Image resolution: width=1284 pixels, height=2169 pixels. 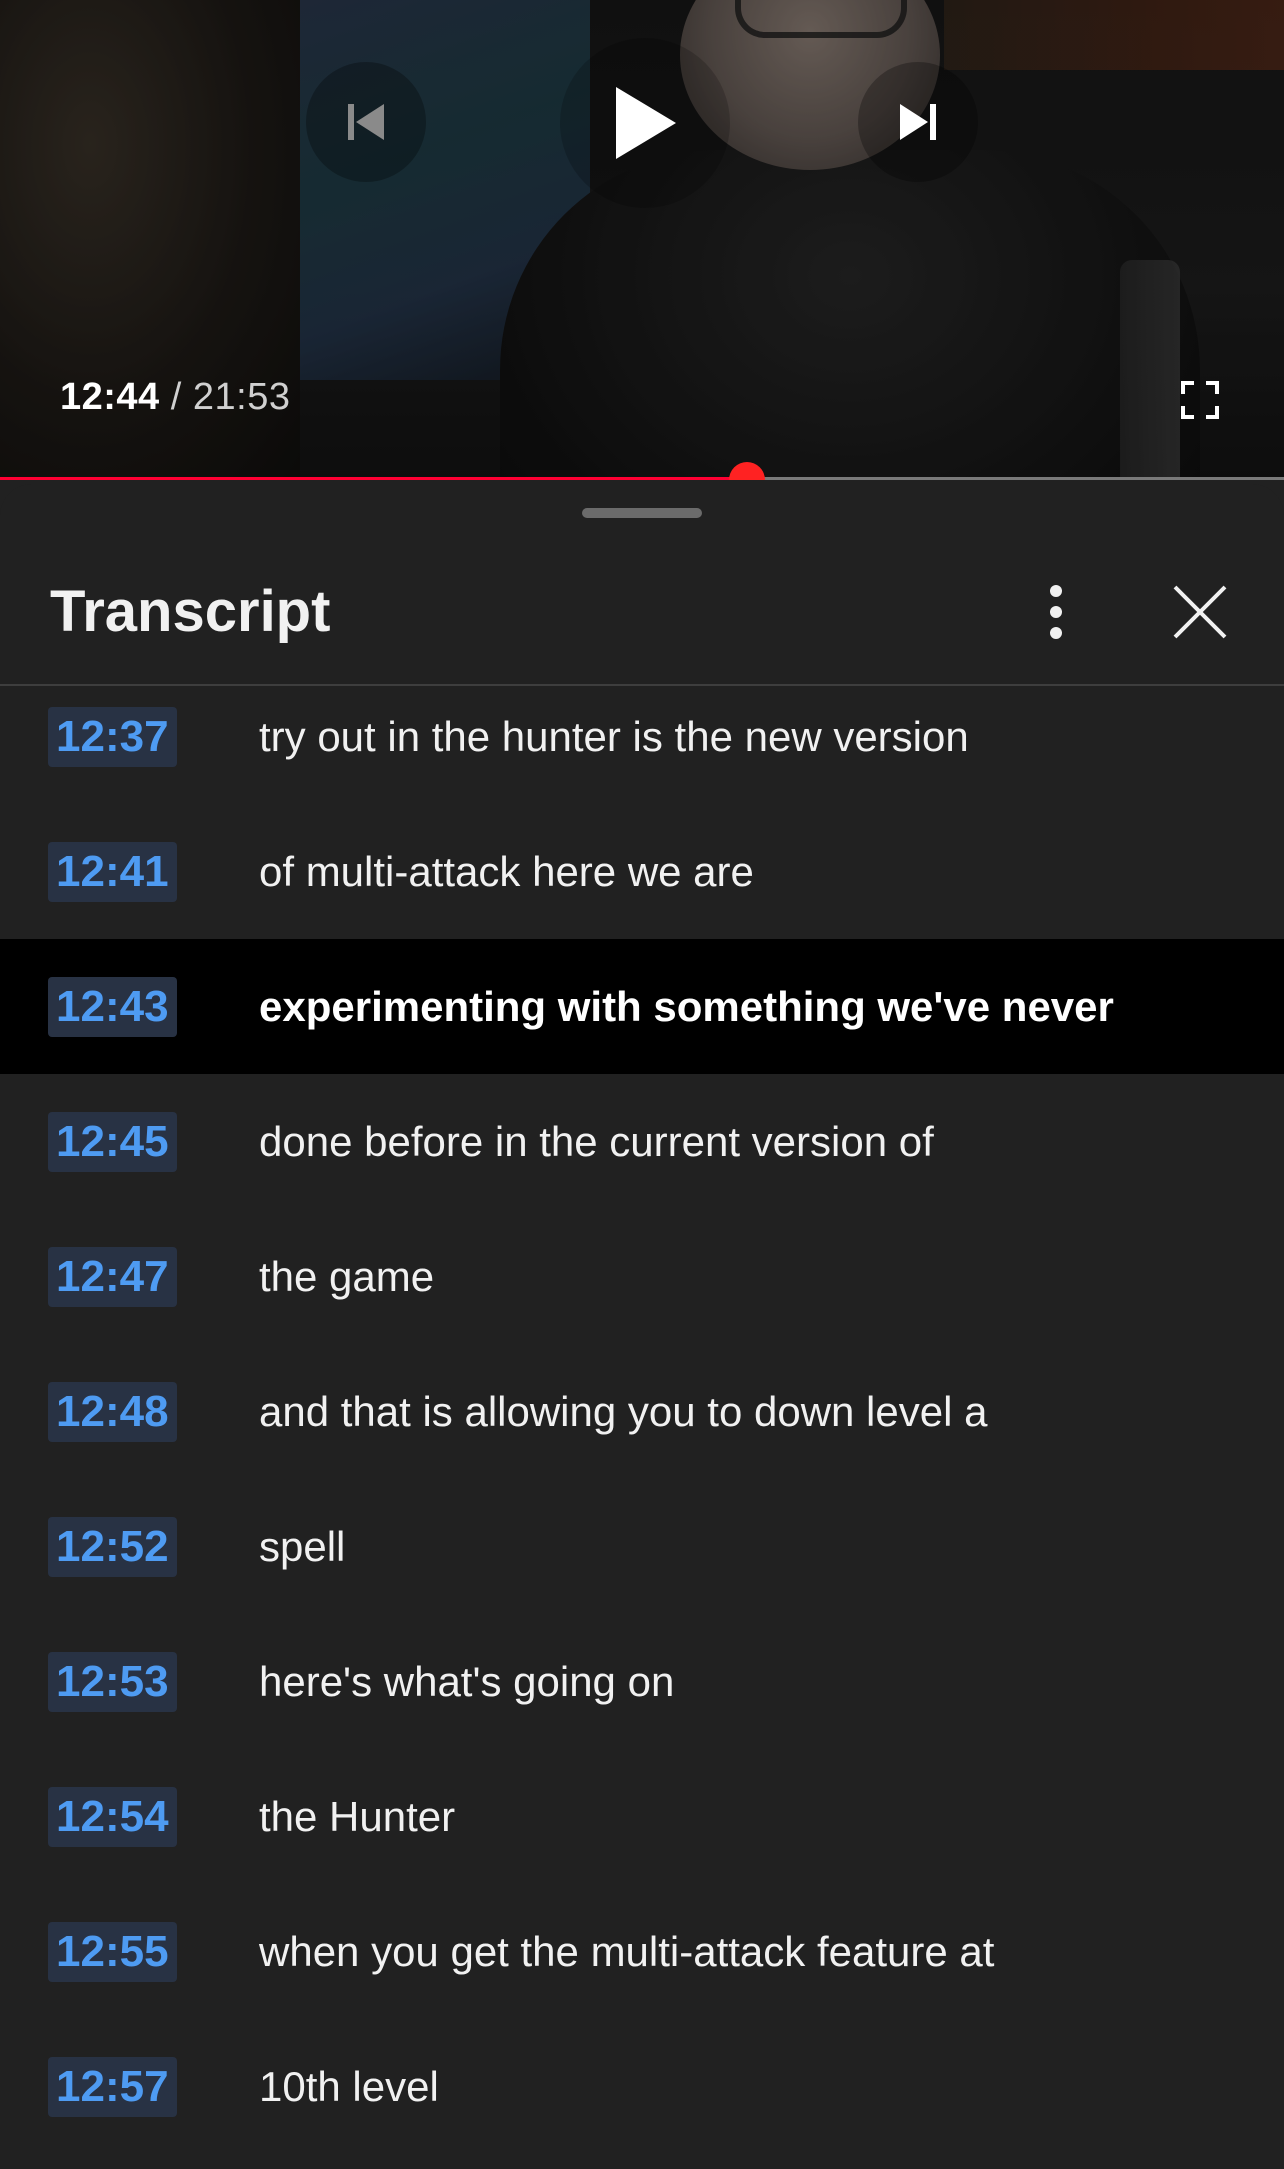 What do you see at coordinates (302, 1546) in the screenshot?
I see `transcript-text: spell` at bounding box center [302, 1546].